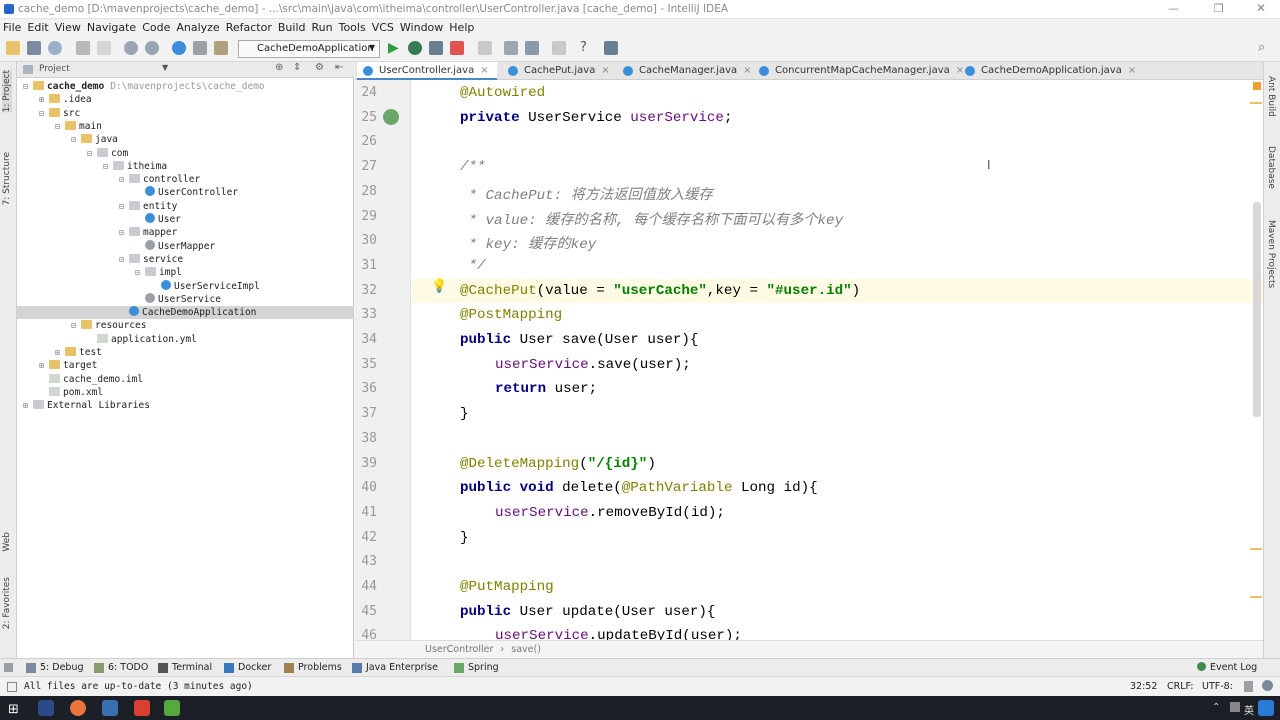 The image size is (1280, 720). Describe the element at coordinates (185, 325) in the screenshot. I see `tree-item: ⊟ resources` at that location.